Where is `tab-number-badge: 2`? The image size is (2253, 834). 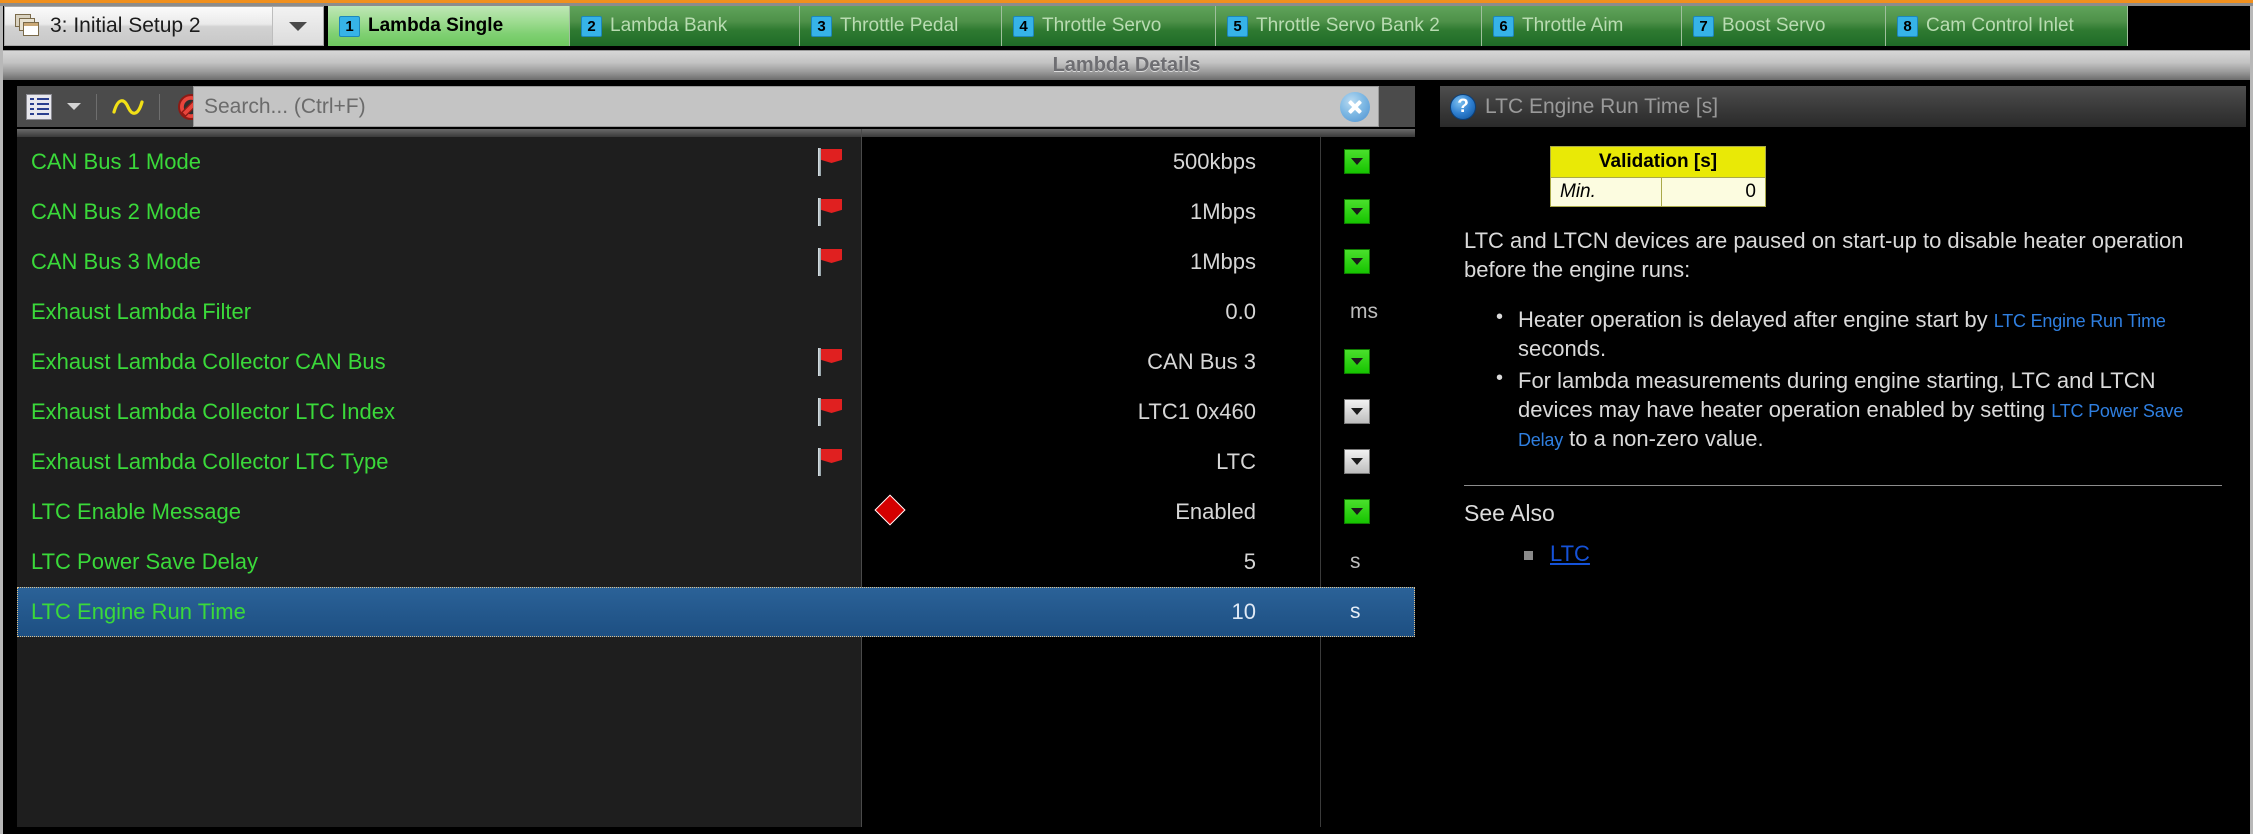 tab-number-badge: 2 is located at coordinates (591, 26).